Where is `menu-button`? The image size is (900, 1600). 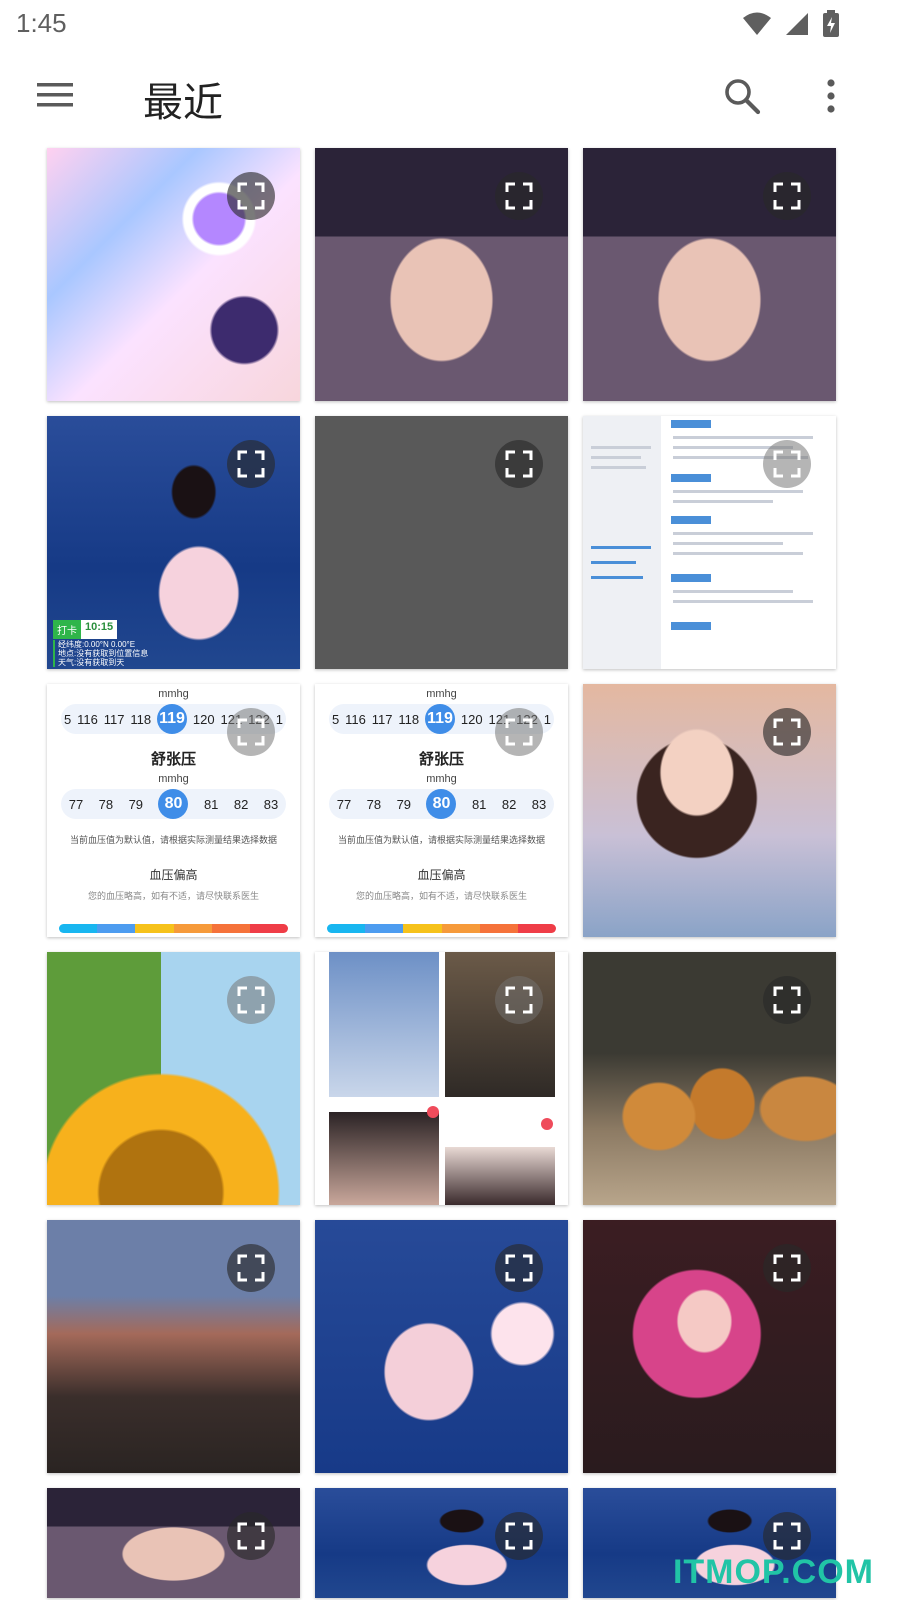
menu-button is located at coordinates (55, 95).